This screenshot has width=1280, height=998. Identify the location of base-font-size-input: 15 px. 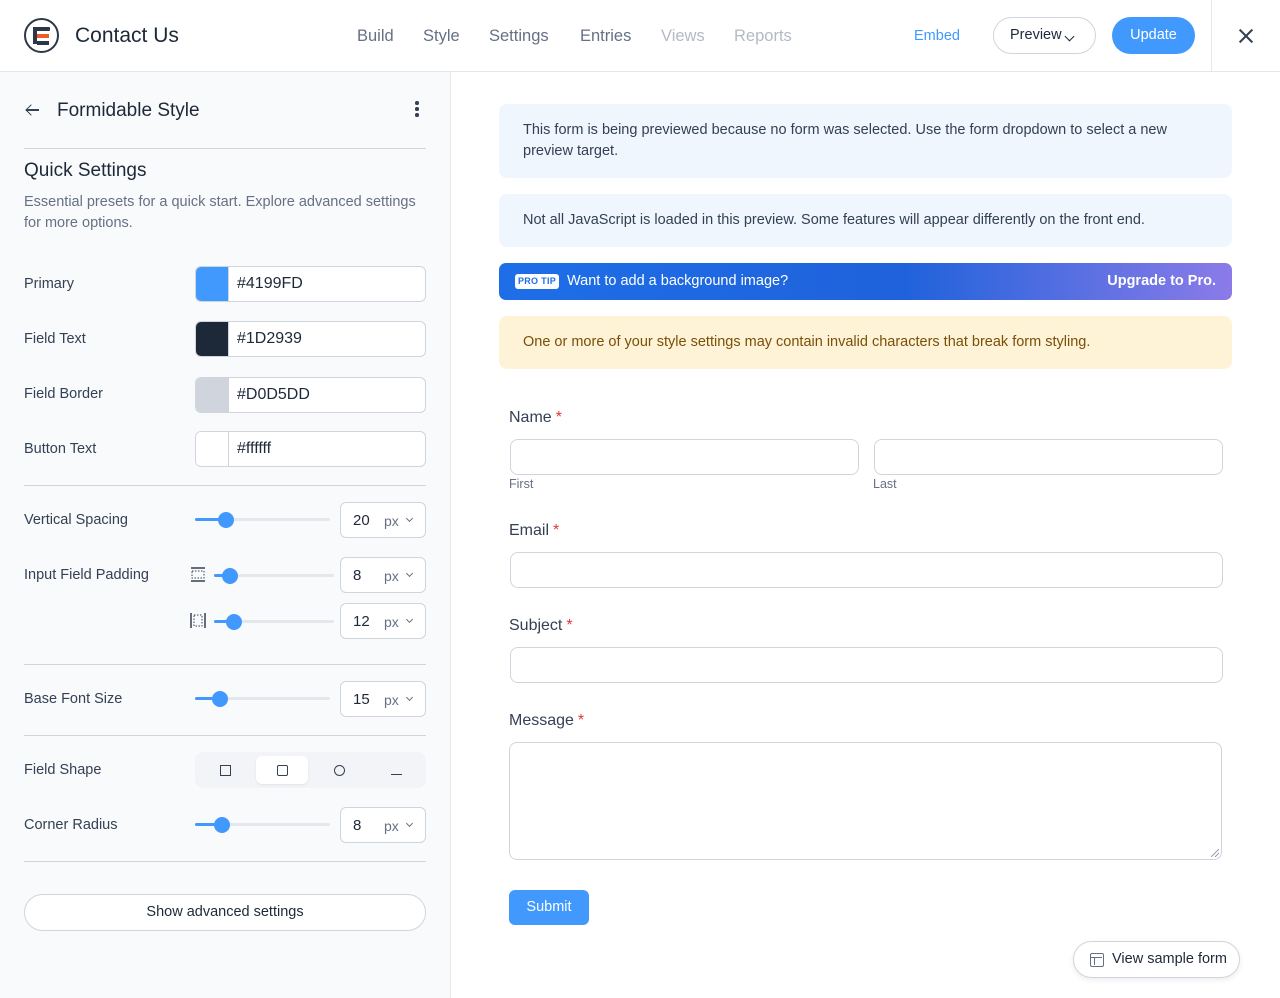
(383, 699).